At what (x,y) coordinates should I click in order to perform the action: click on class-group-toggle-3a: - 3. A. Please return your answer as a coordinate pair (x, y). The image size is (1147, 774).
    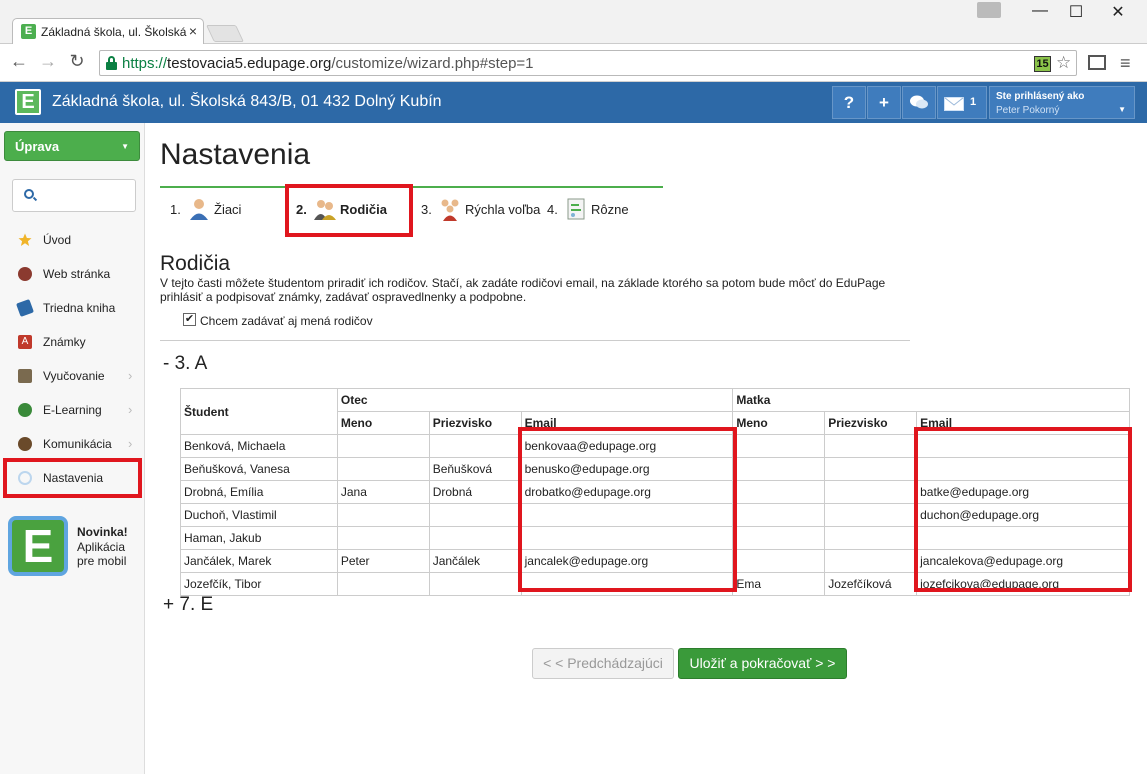
    Looking at the image, I should click on (185, 364).